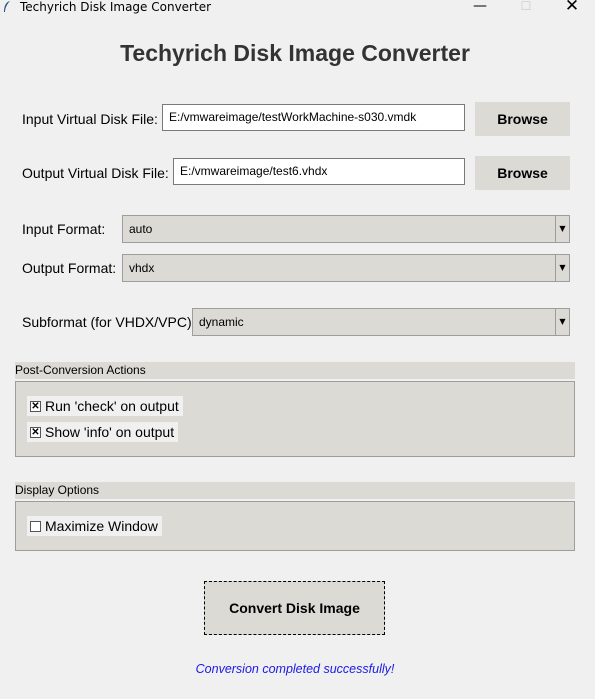 The image size is (595, 699). What do you see at coordinates (69, 268) in the screenshot?
I see `output-format-label: Output Format:` at bounding box center [69, 268].